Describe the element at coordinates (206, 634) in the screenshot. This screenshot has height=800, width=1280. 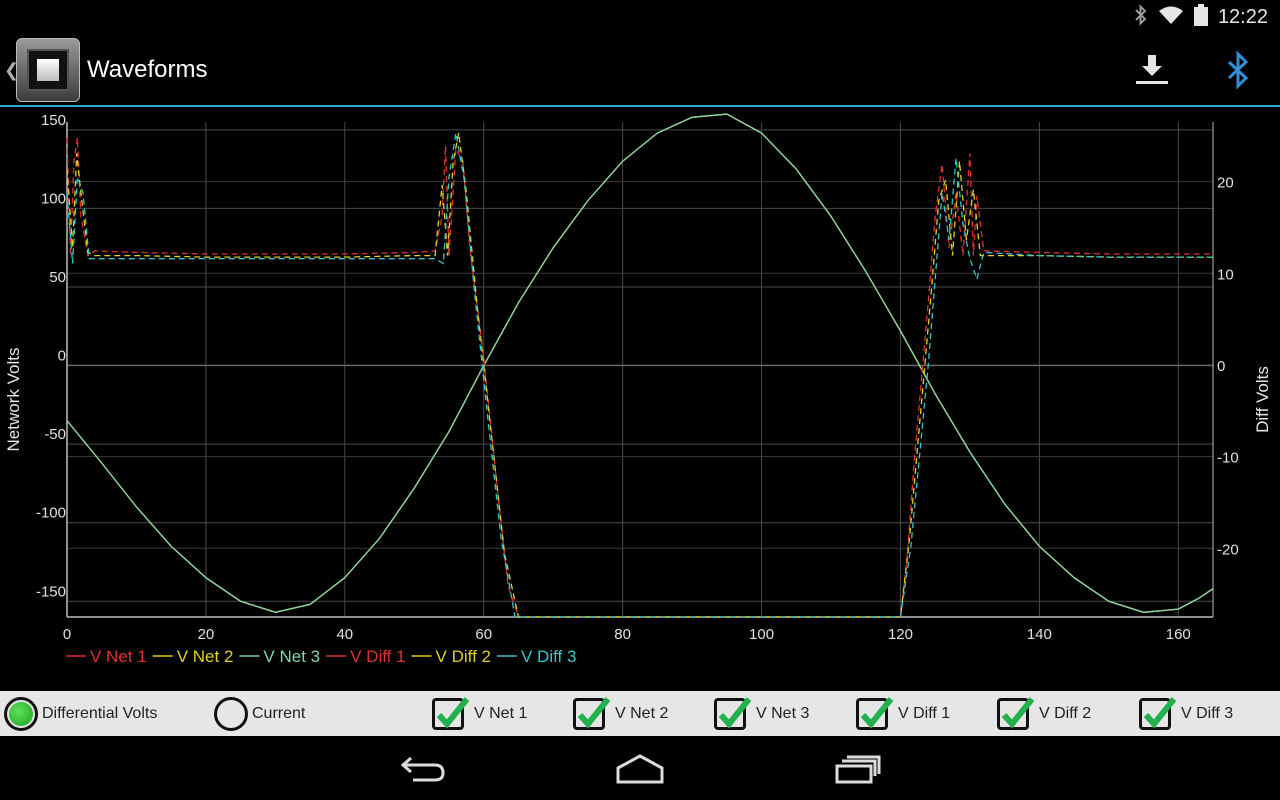
I see `x-tick-label: 20` at that location.